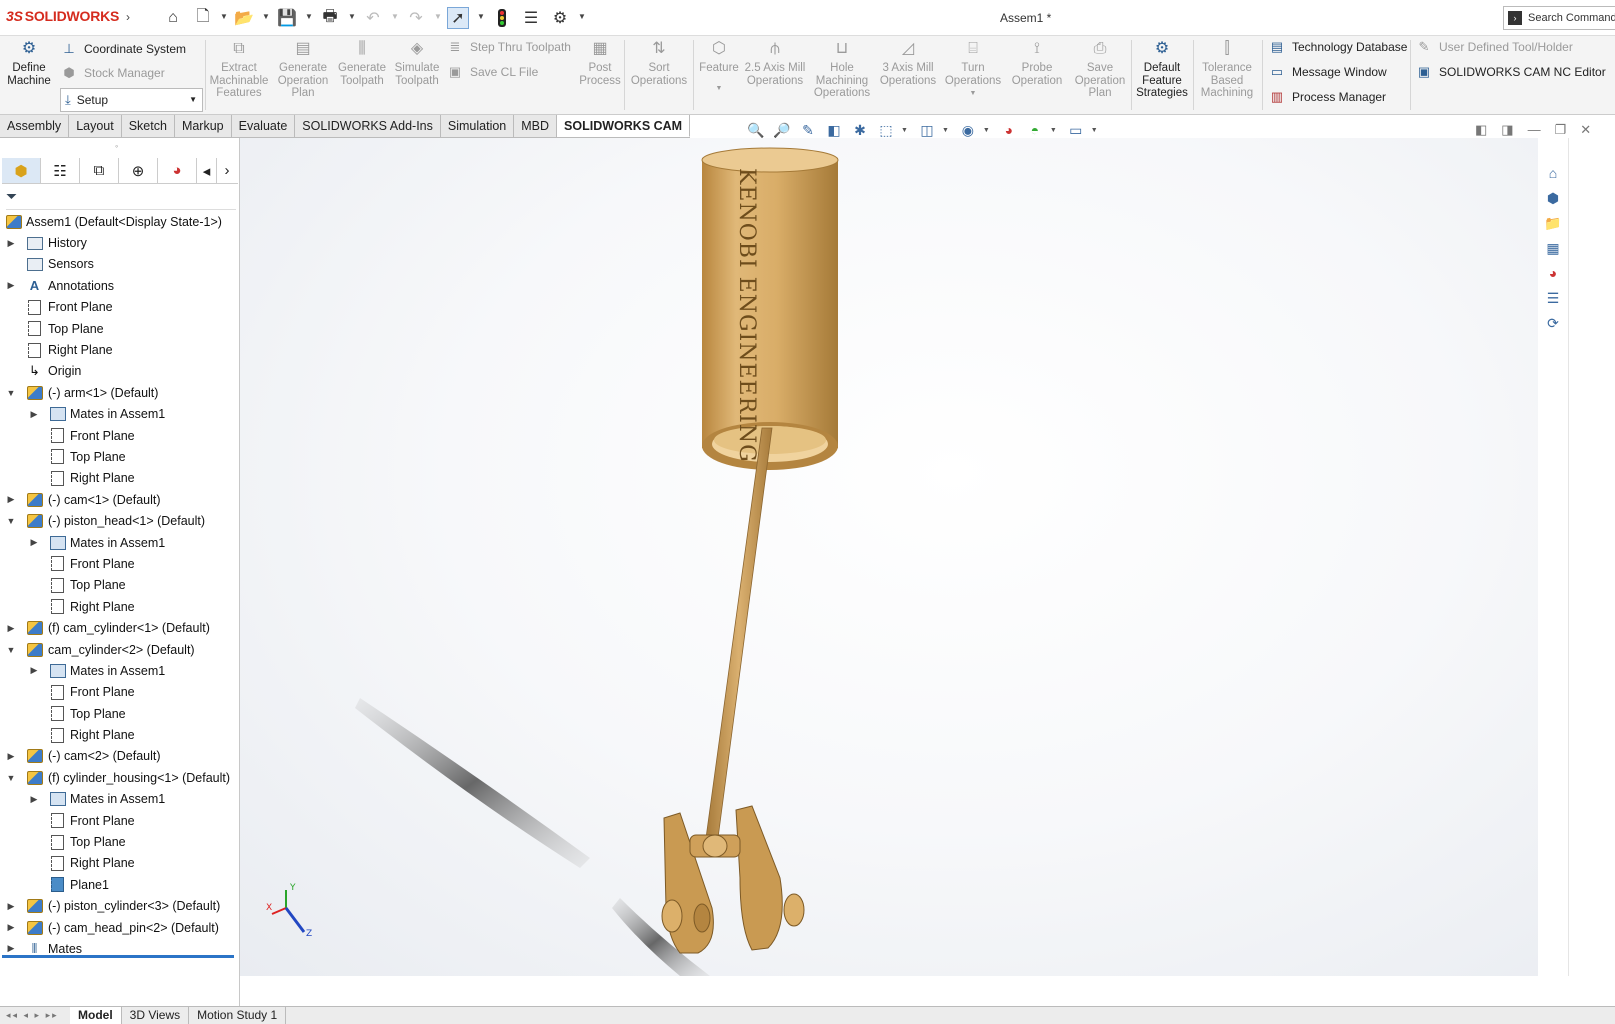 The height and width of the screenshot is (1024, 1615). Describe the element at coordinates (1076, 130) in the screenshot. I see `view-settings-icon: ▭` at that location.